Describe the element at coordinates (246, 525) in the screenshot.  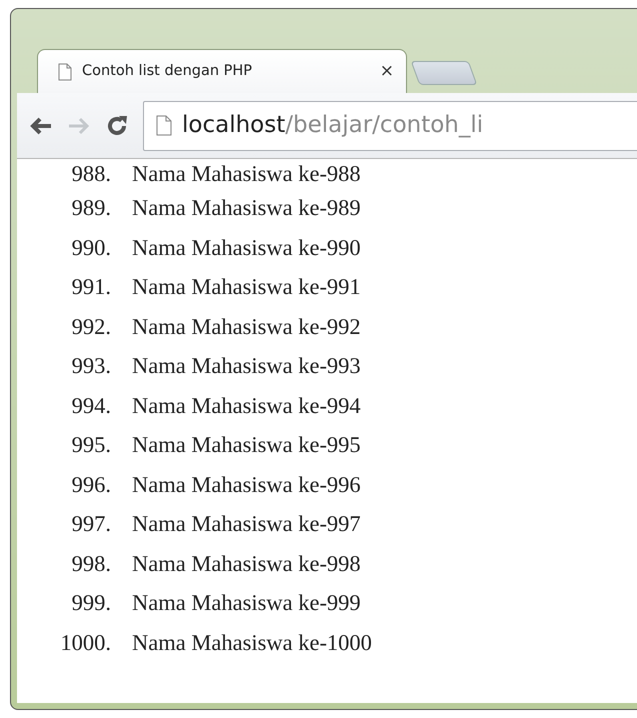
I see `list-item-text: Nama Mahasiswa ke-997` at that location.